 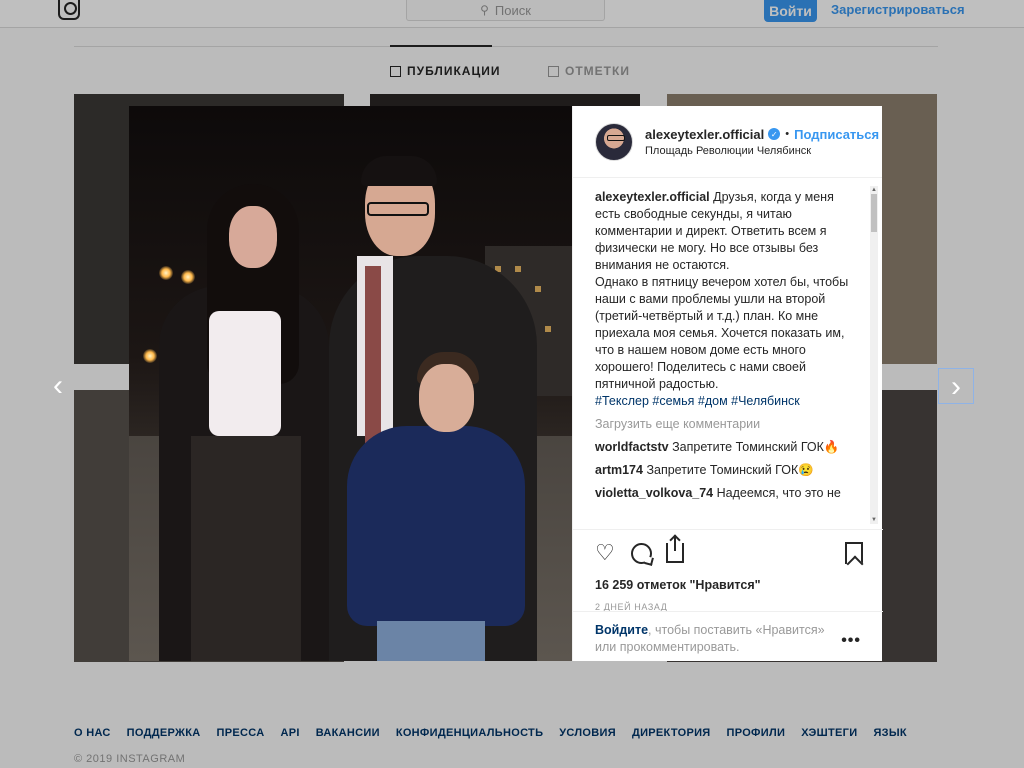 I want to click on comment-text: Надеемся, что это не, so click(x=778, y=493).